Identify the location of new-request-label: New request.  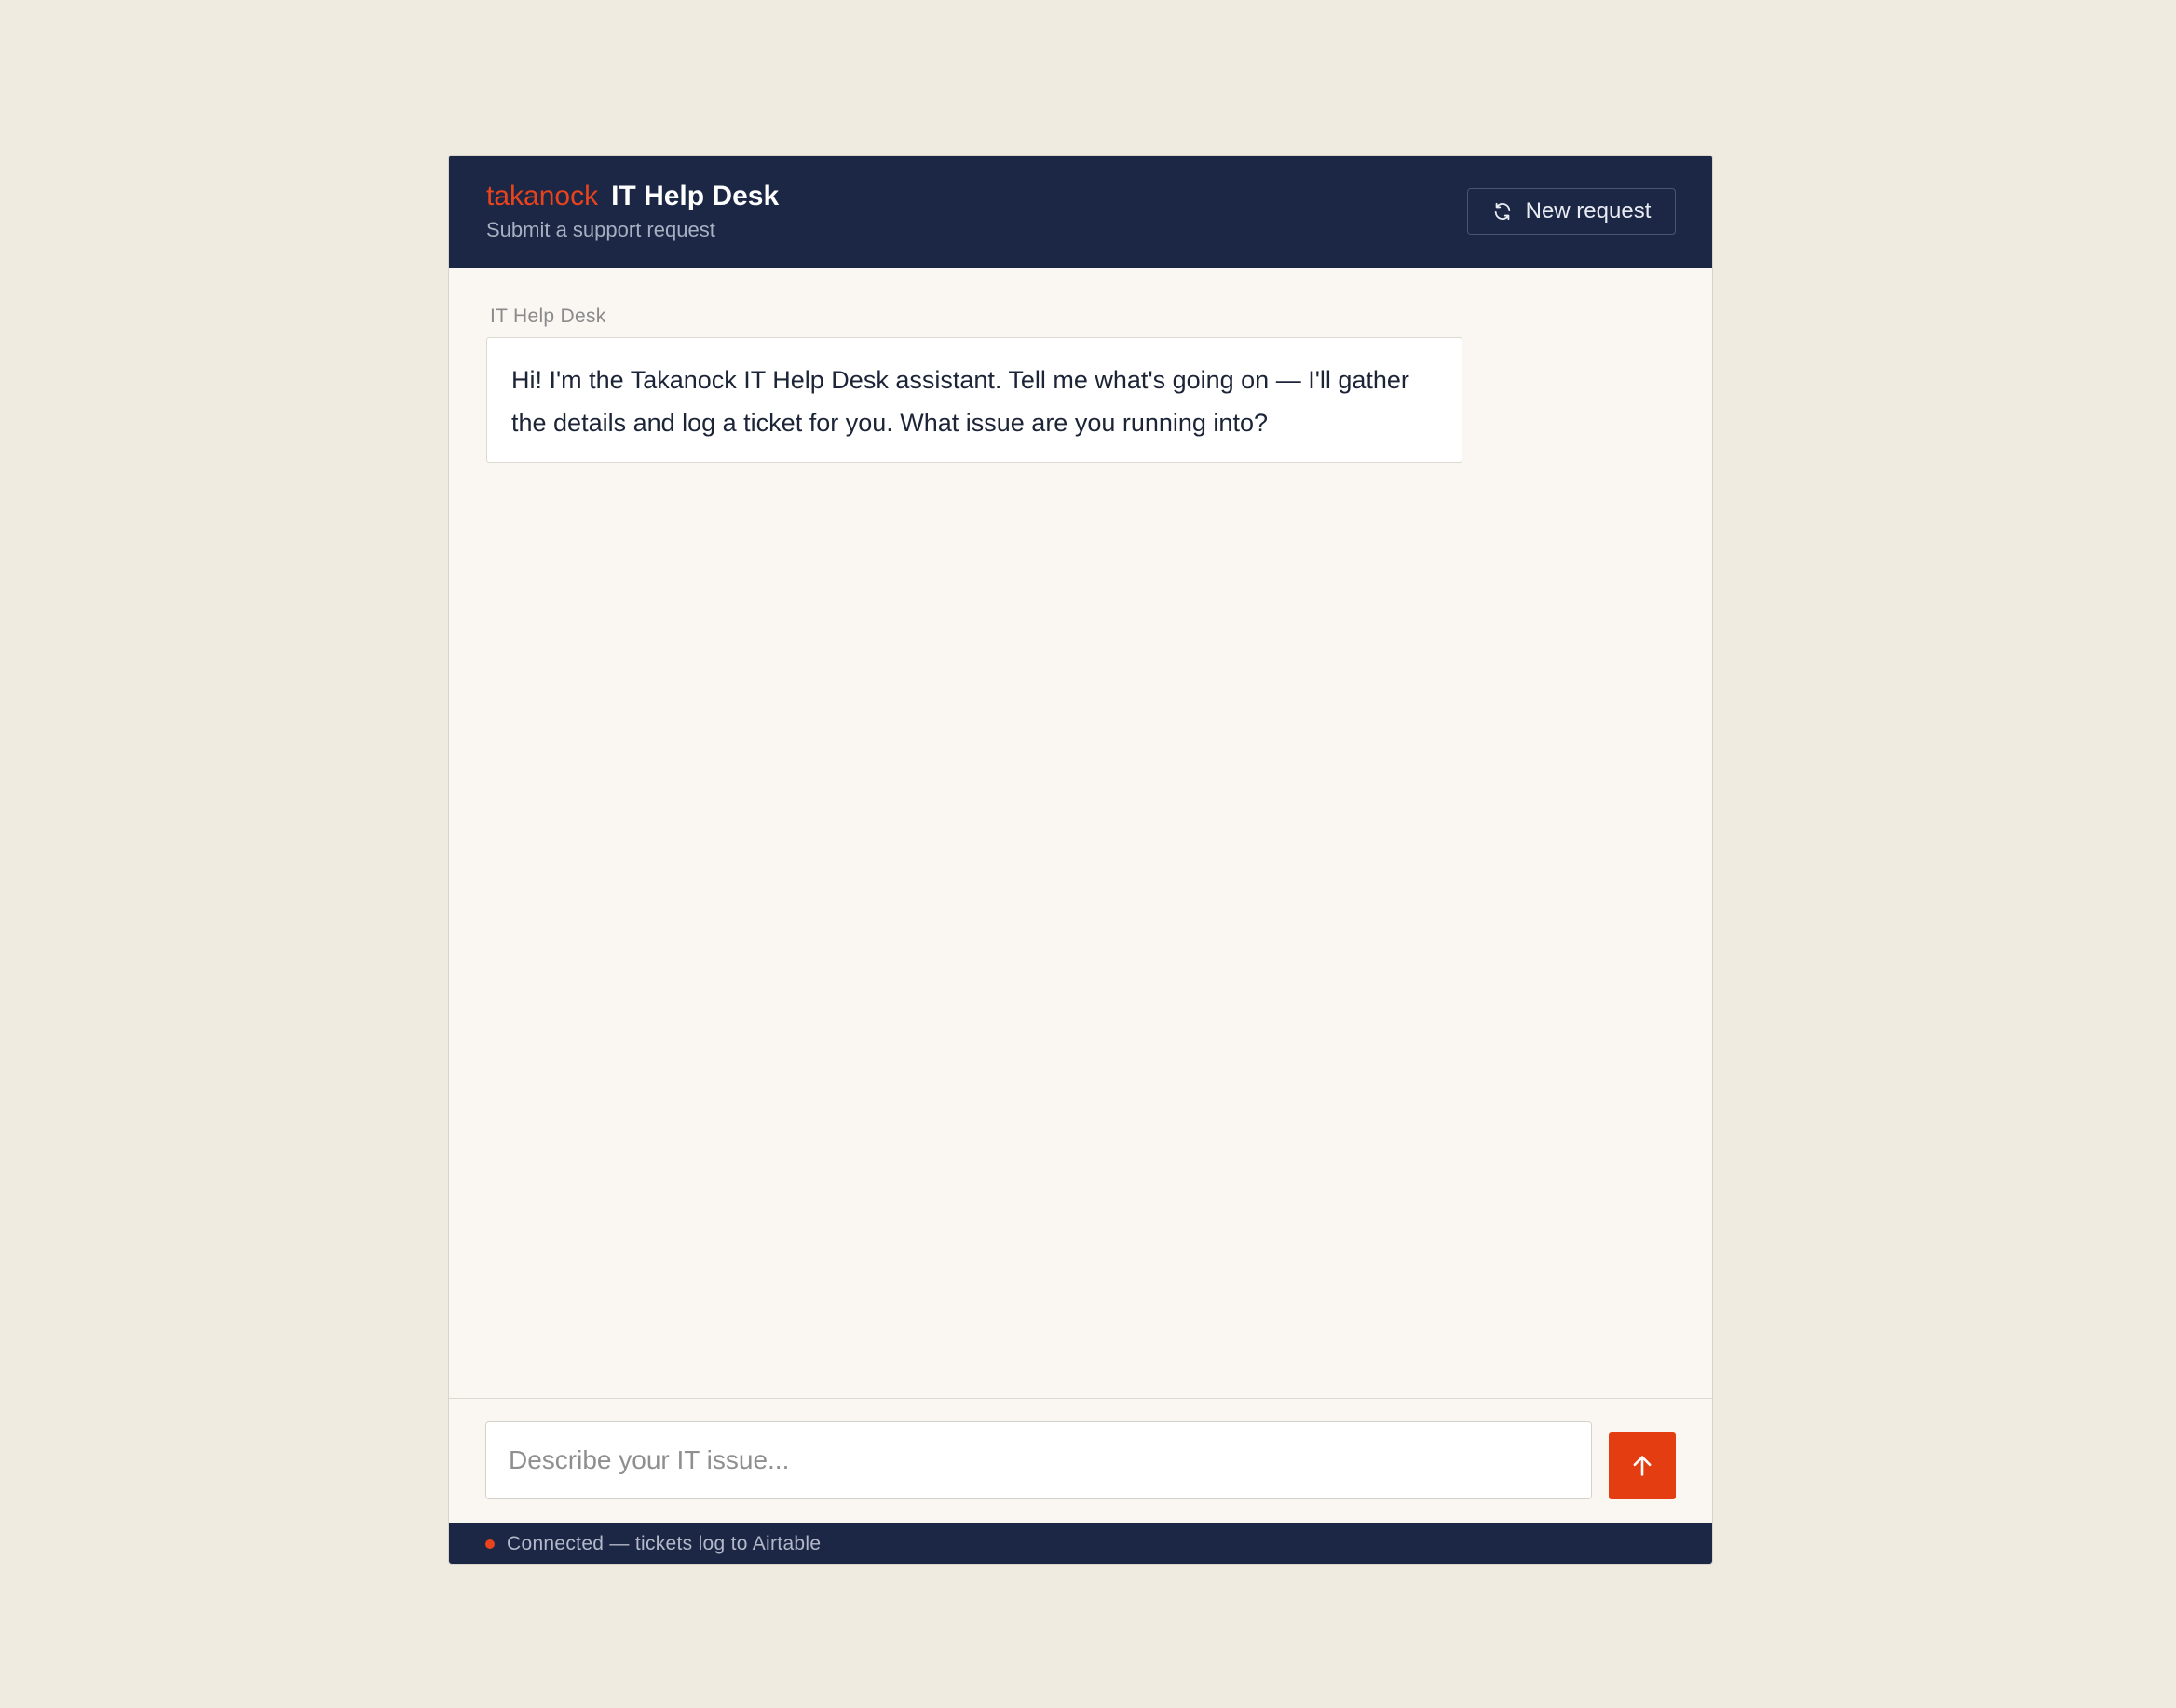
(1588, 211).